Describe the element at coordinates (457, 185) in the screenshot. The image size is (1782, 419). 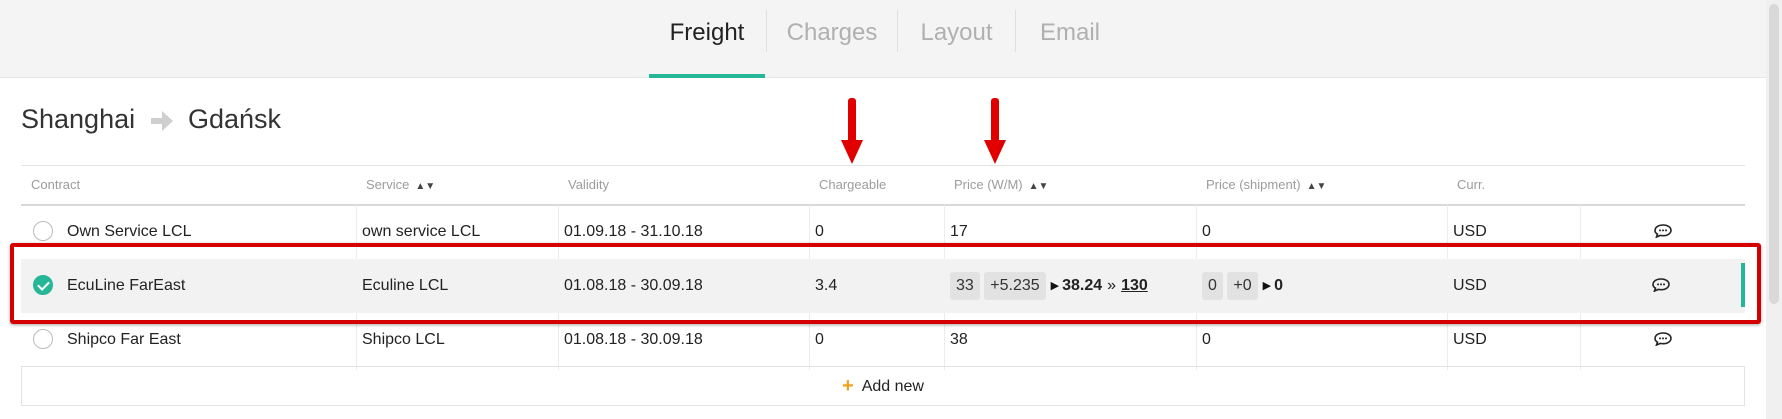
I see `column-header-service: Service ▲▼` at that location.